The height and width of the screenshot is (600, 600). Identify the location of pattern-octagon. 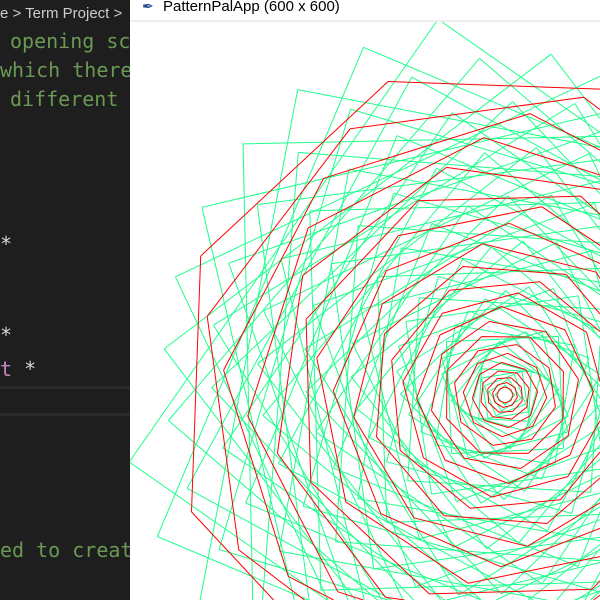
(505, 395).